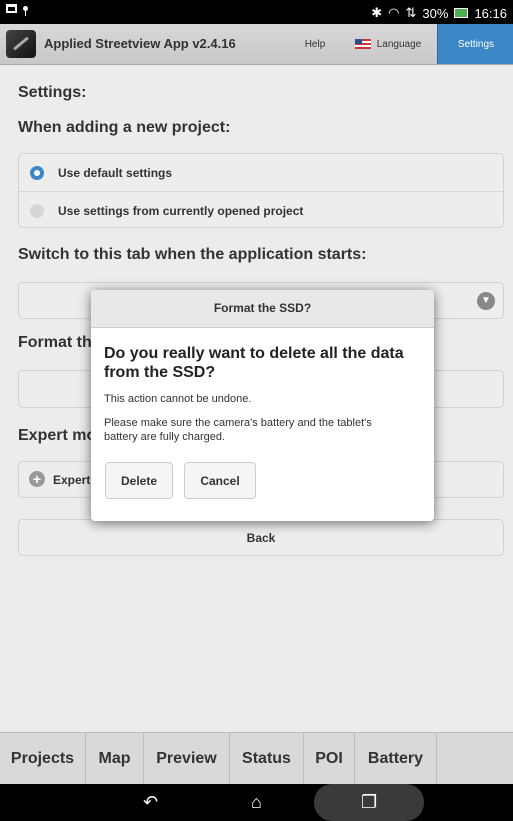 Image resolution: width=513 pixels, height=821 pixels. What do you see at coordinates (411, 12) in the screenshot?
I see `data-arrows-icon: ⇅` at bounding box center [411, 12].